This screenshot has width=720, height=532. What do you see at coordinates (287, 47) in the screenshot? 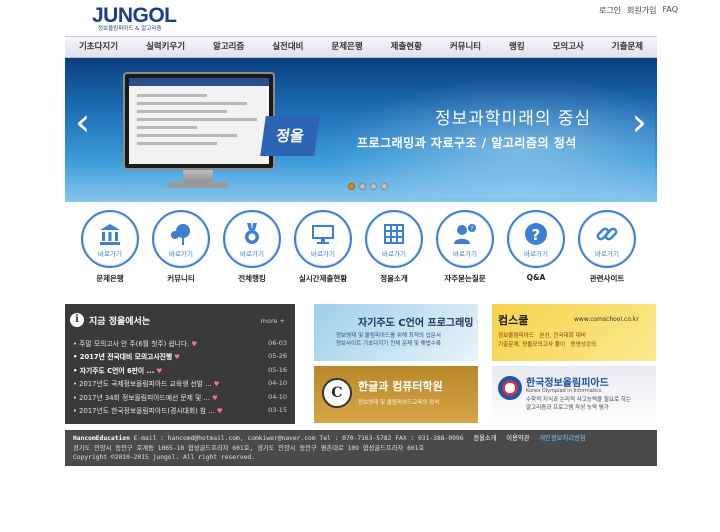
I see `nav-practice: 실전대비` at bounding box center [287, 47].